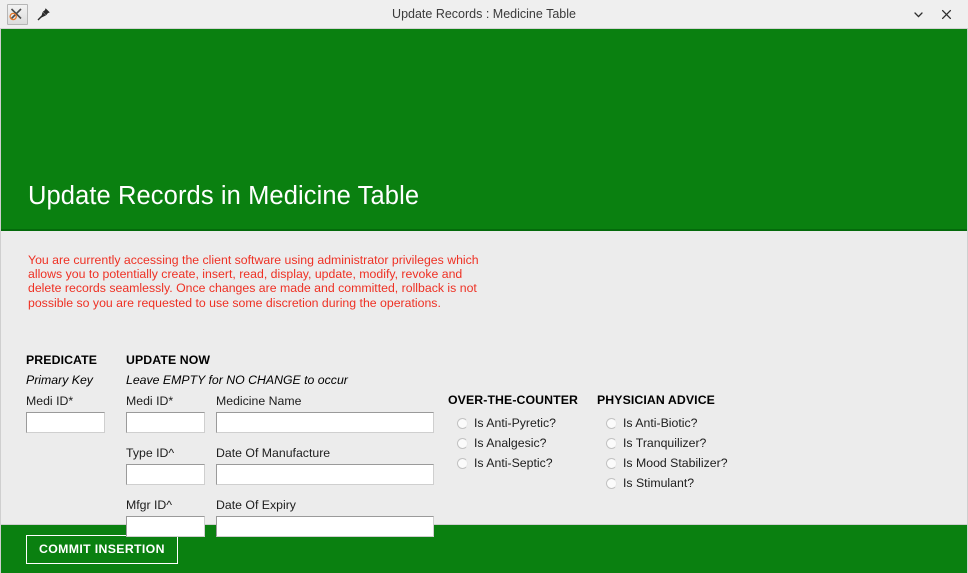 The image size is (968, 573). What do you see at coordinates (256, 505) in the screenshot?
I see `date-of-expiry-label: Date Of Expiry` at bounding box center [256, 505].